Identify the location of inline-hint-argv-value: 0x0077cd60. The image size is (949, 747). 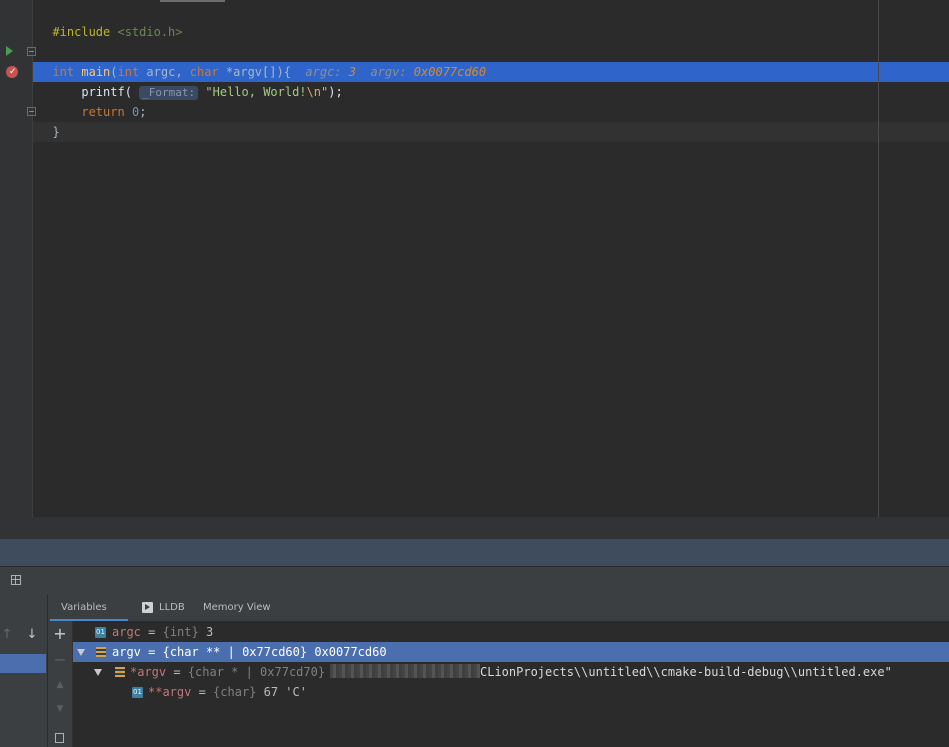
(450, 72).